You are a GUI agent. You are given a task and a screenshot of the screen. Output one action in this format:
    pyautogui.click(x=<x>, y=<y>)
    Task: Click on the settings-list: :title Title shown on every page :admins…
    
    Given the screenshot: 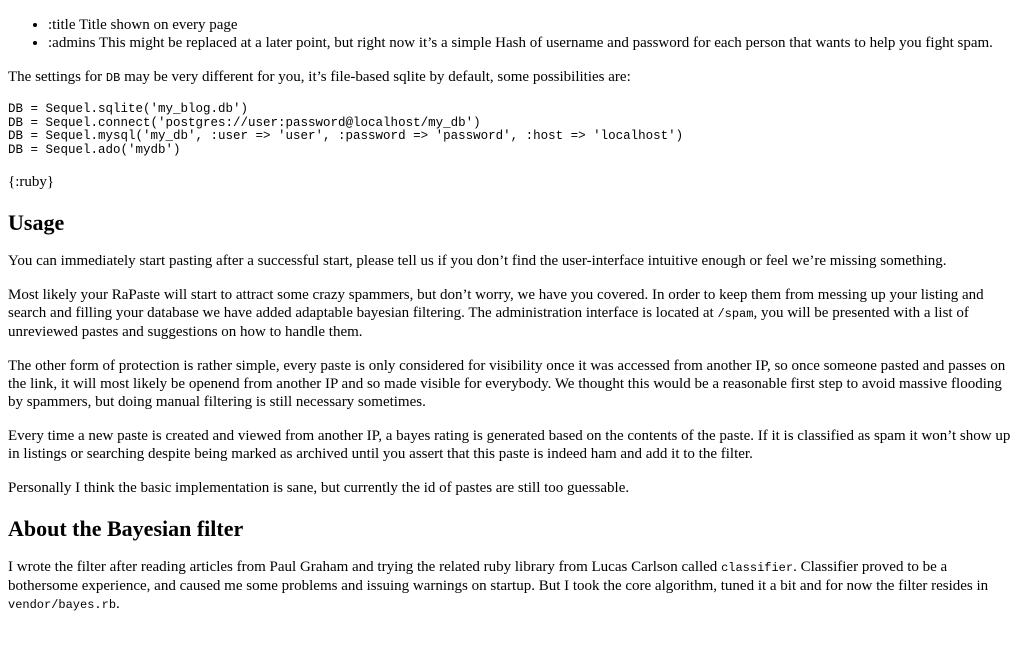 What is the action you would take?
    pyautogui.click(x=512, y=34)
    